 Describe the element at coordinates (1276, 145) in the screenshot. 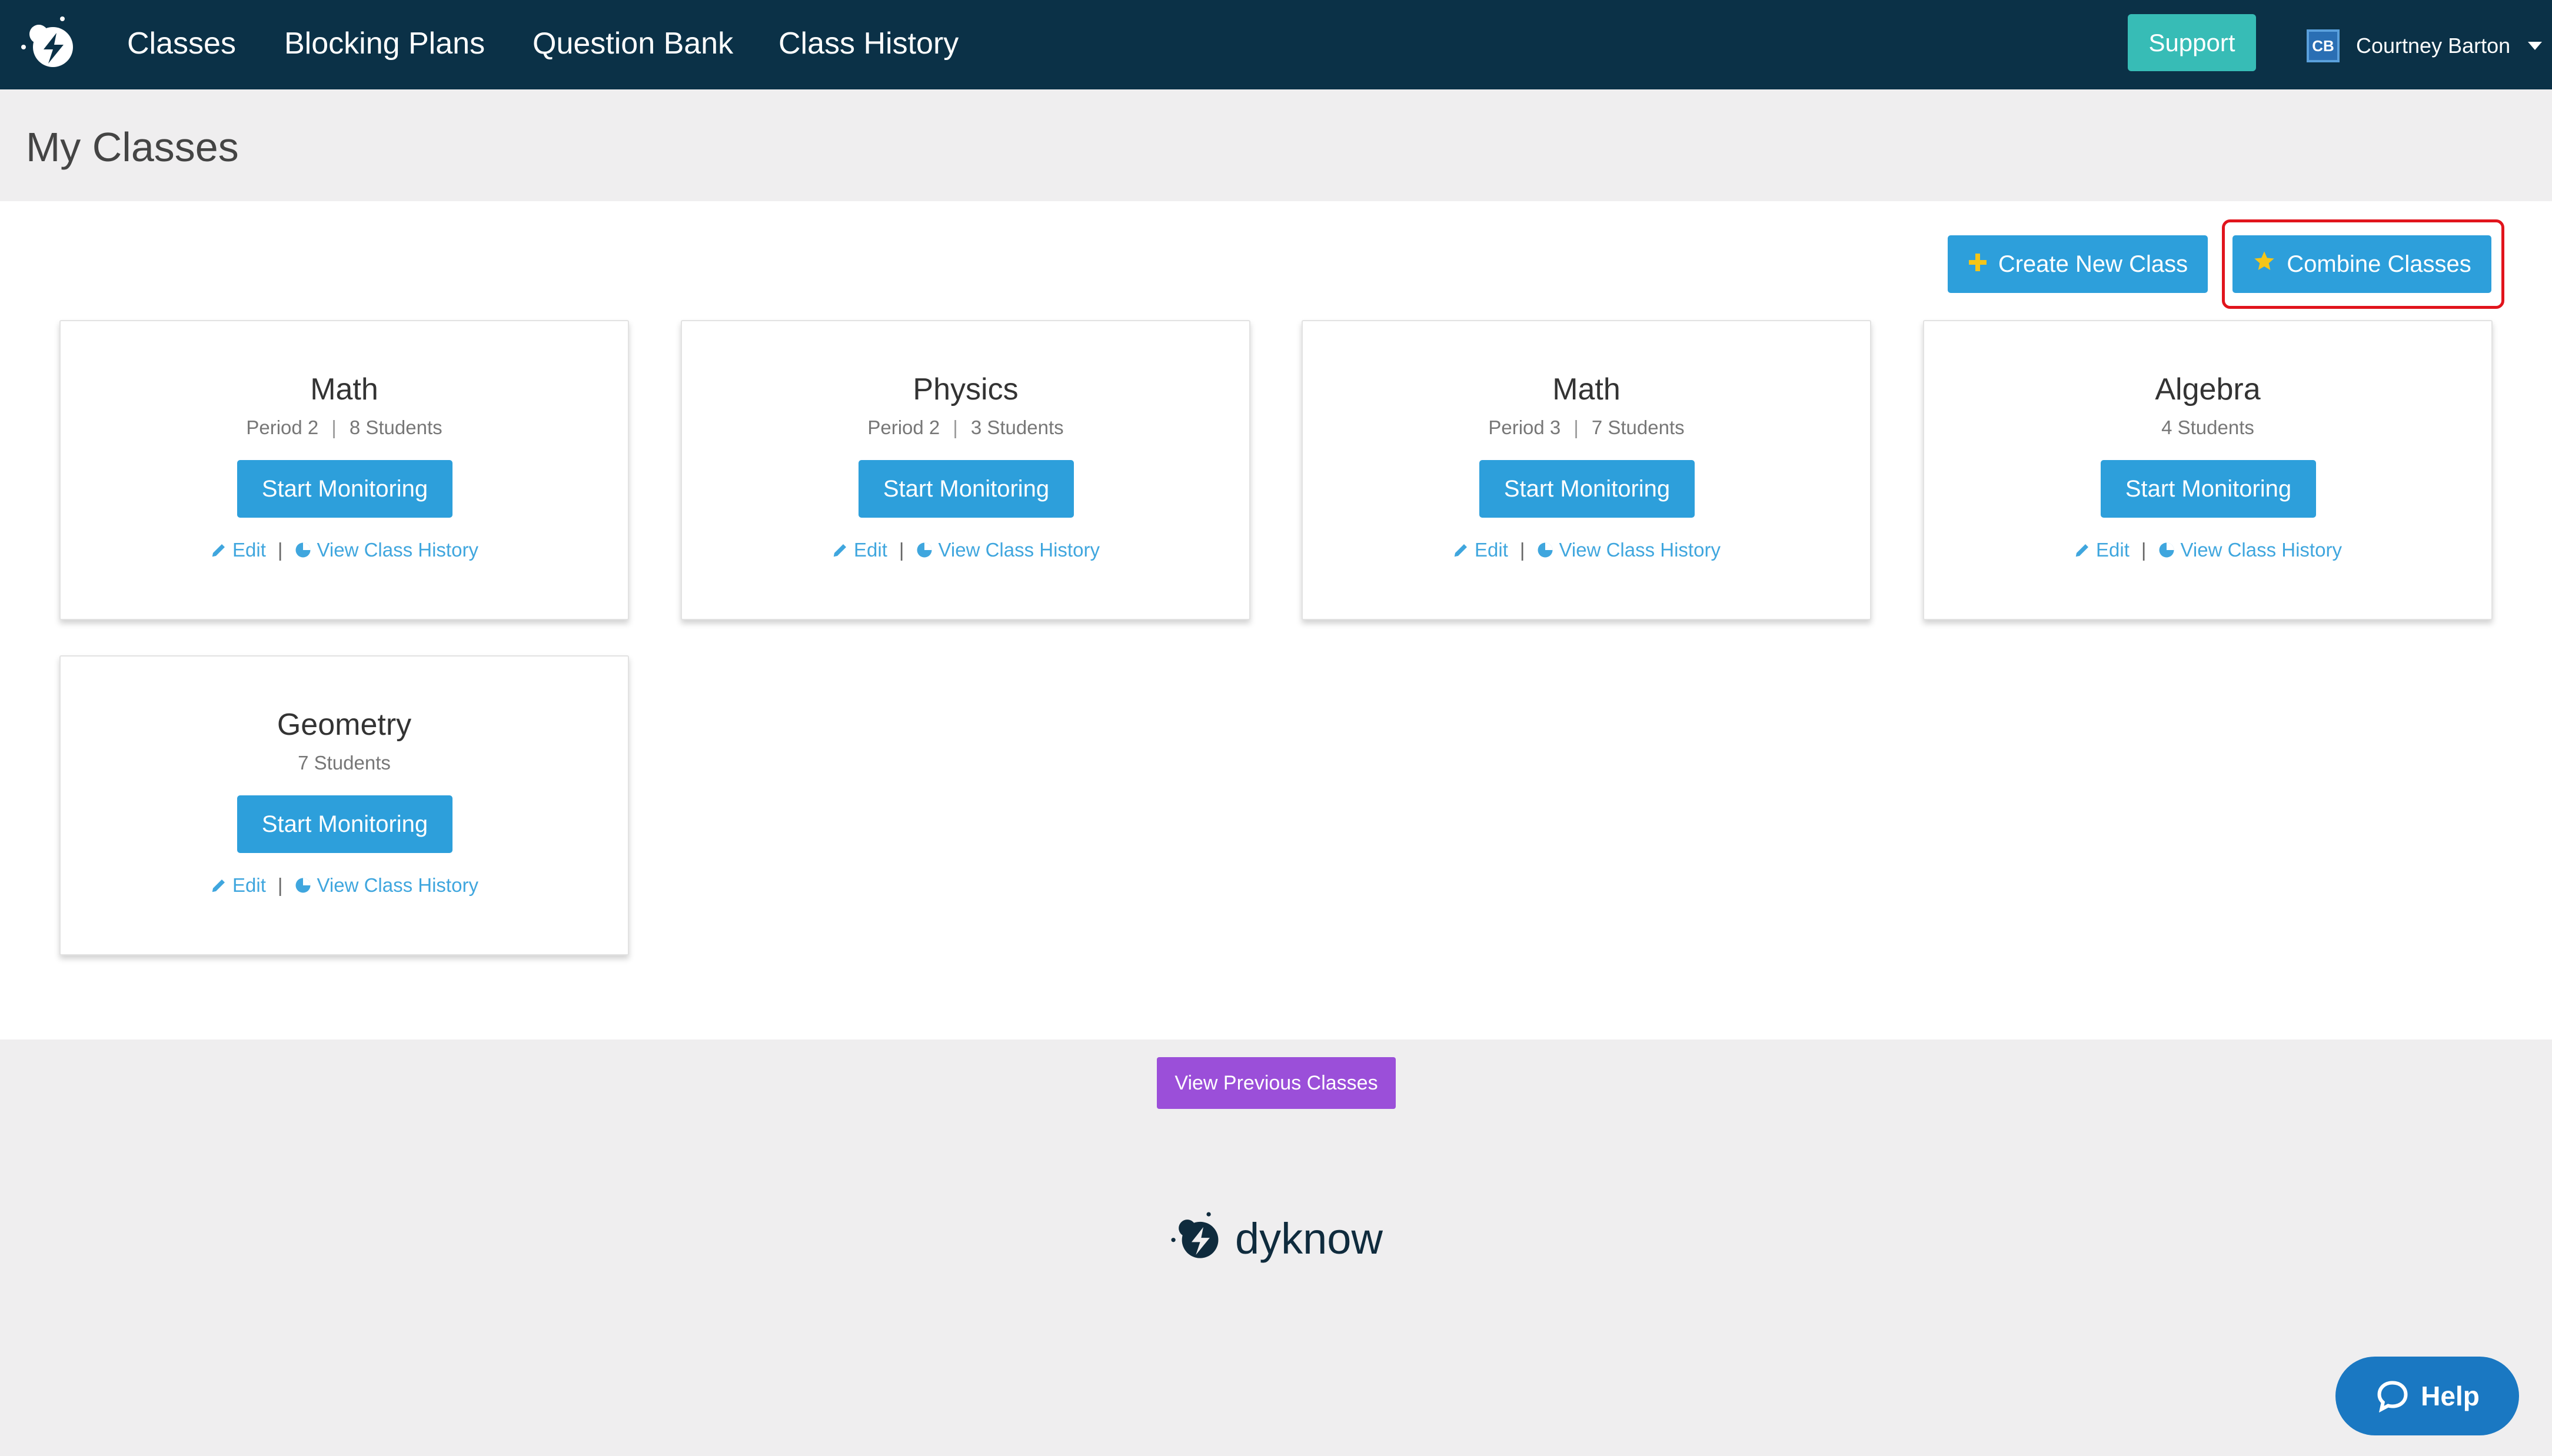

I see `title-band: My Classes` at that location.